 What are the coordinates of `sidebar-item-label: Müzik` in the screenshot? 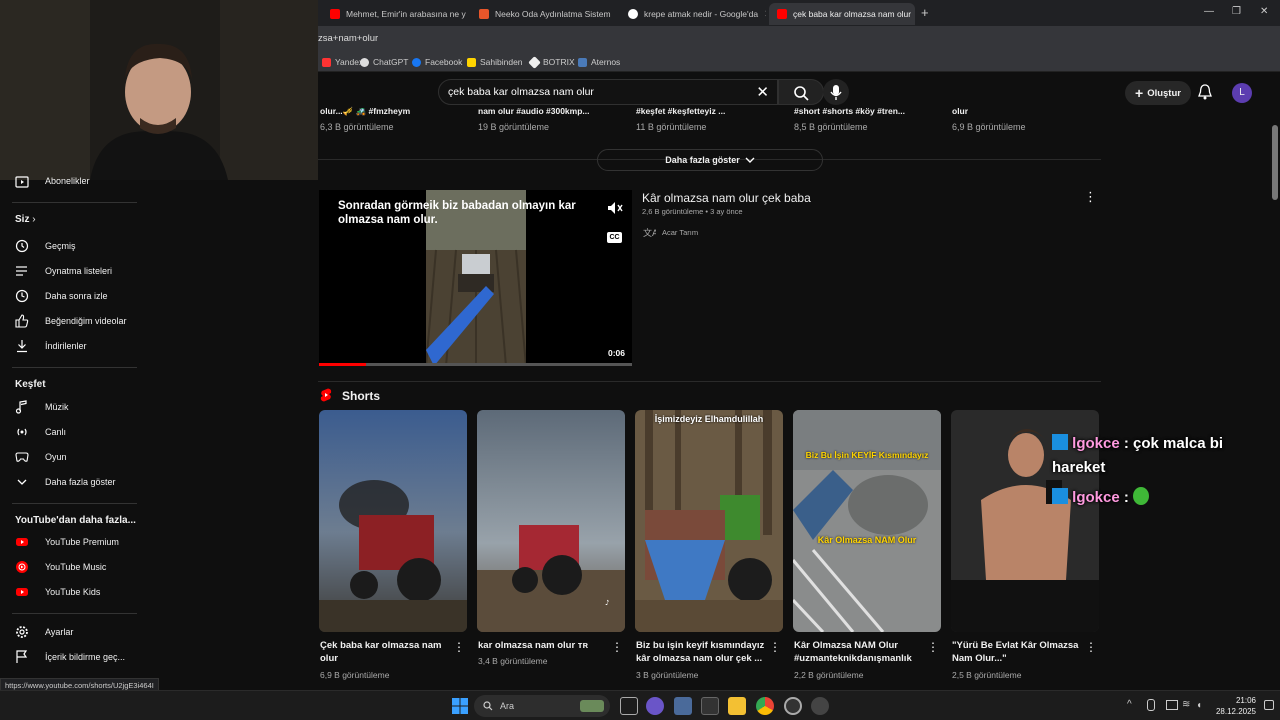 It's located at (57, 407).